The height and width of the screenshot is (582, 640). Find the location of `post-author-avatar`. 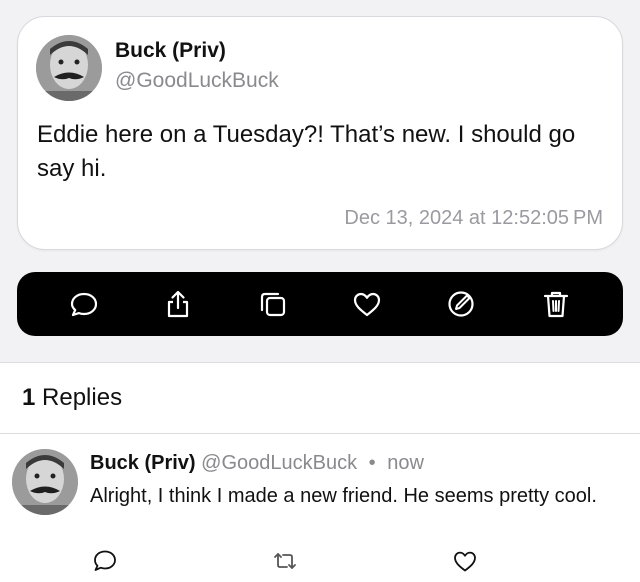

post-author-avatar is located at coordinates (69, 68).